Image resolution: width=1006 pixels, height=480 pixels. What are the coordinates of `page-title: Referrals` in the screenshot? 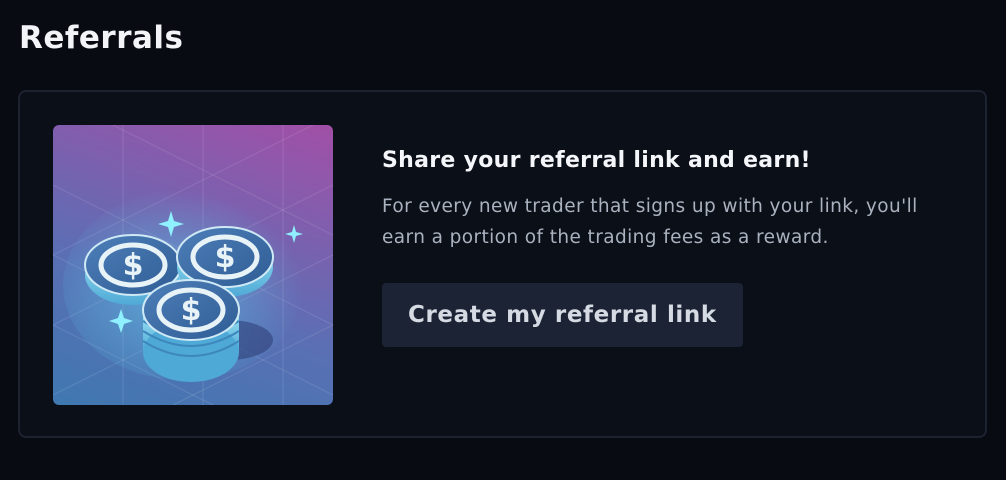 It's located at (101, 38).